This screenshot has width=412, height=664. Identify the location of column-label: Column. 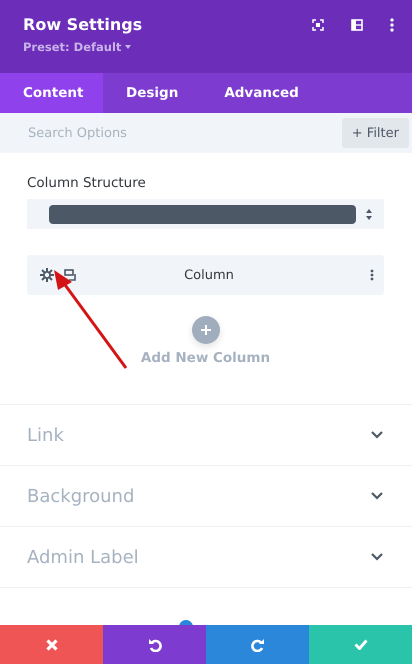
(209, 275).